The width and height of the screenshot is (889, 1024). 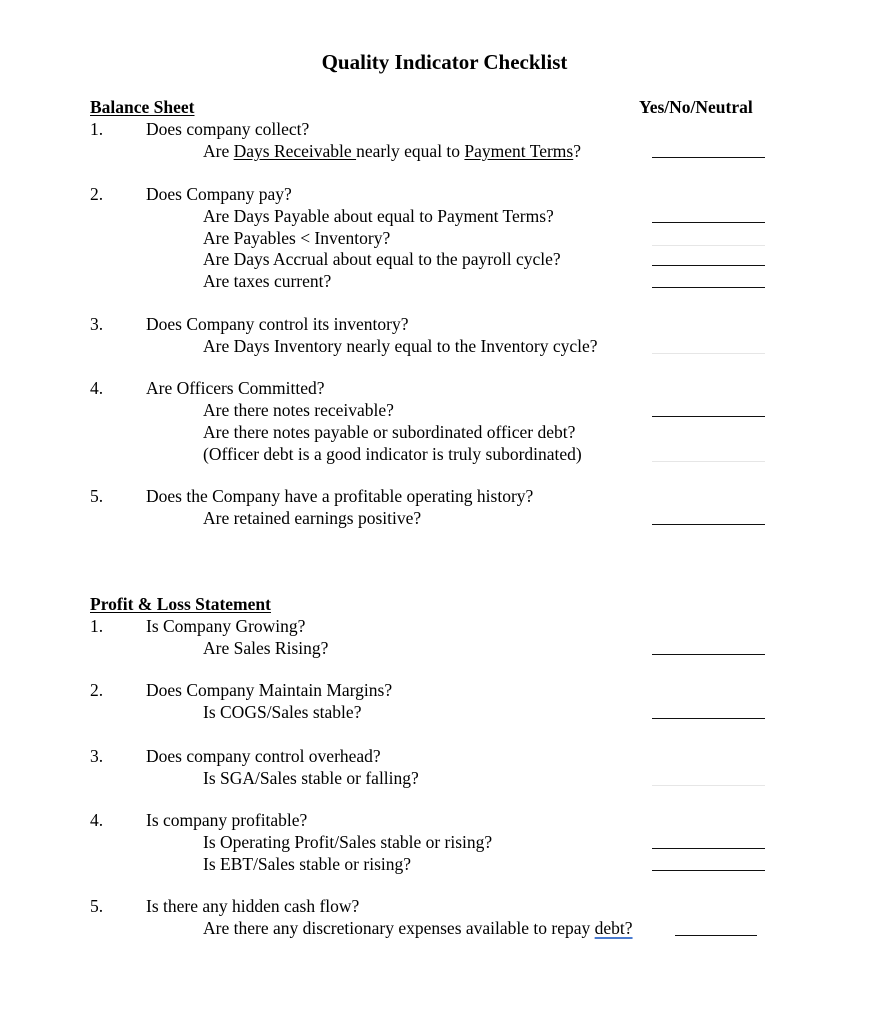 What do you see at coordinates (696, 107) in the screenshot?
I see `answer-column-header: Yes/No/Neutral` at bounding box center [696, 107].